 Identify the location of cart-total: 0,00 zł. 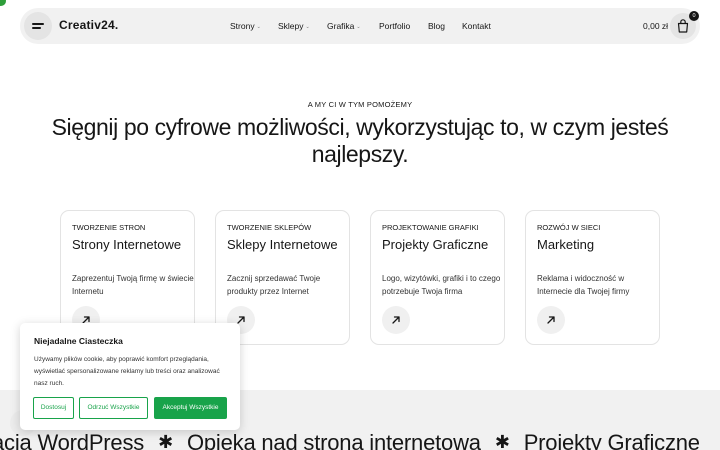
(655, 26).